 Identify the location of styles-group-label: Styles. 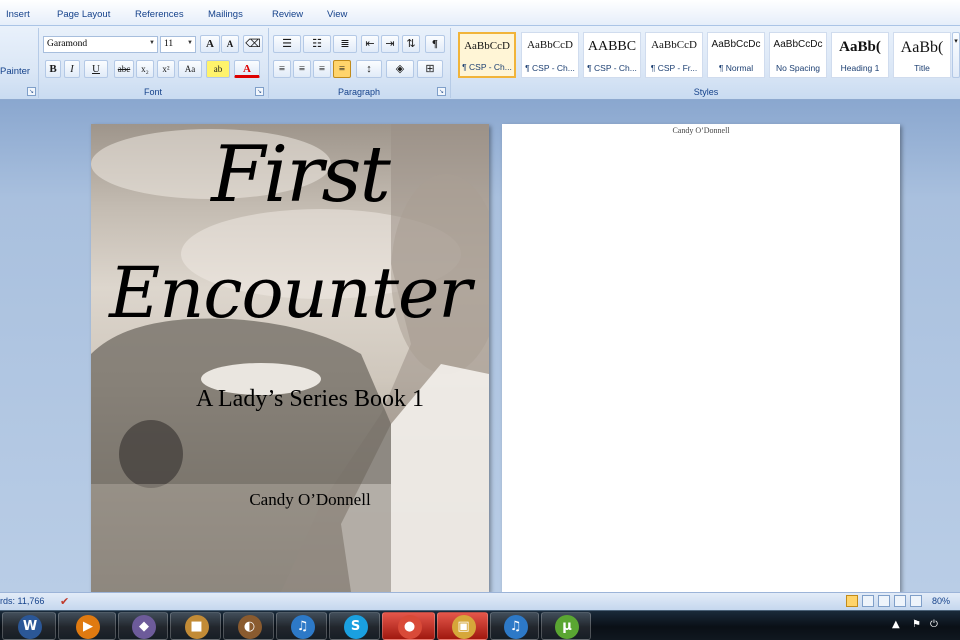
(706, 92).